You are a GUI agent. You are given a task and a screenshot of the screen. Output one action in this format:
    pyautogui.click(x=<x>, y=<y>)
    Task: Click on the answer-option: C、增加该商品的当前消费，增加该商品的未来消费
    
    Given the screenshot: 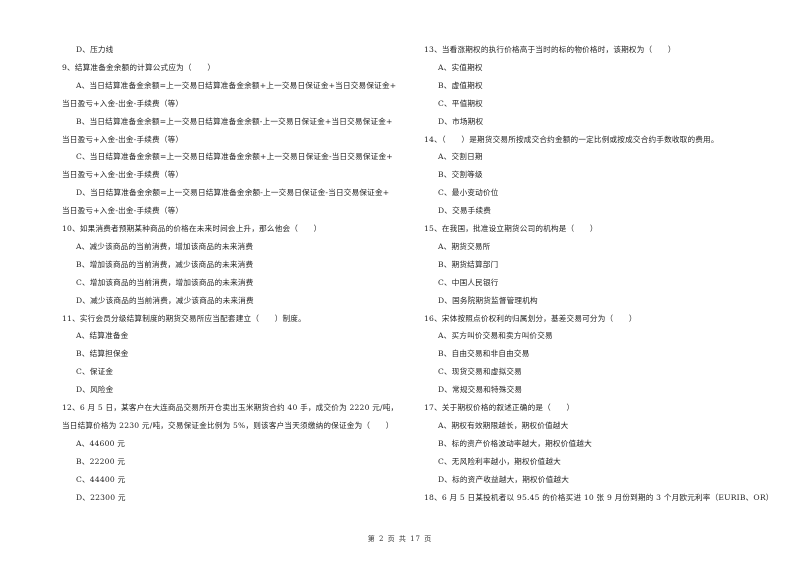 What is the action you would take?
    pyautogui.click(x=165, y=282)
    